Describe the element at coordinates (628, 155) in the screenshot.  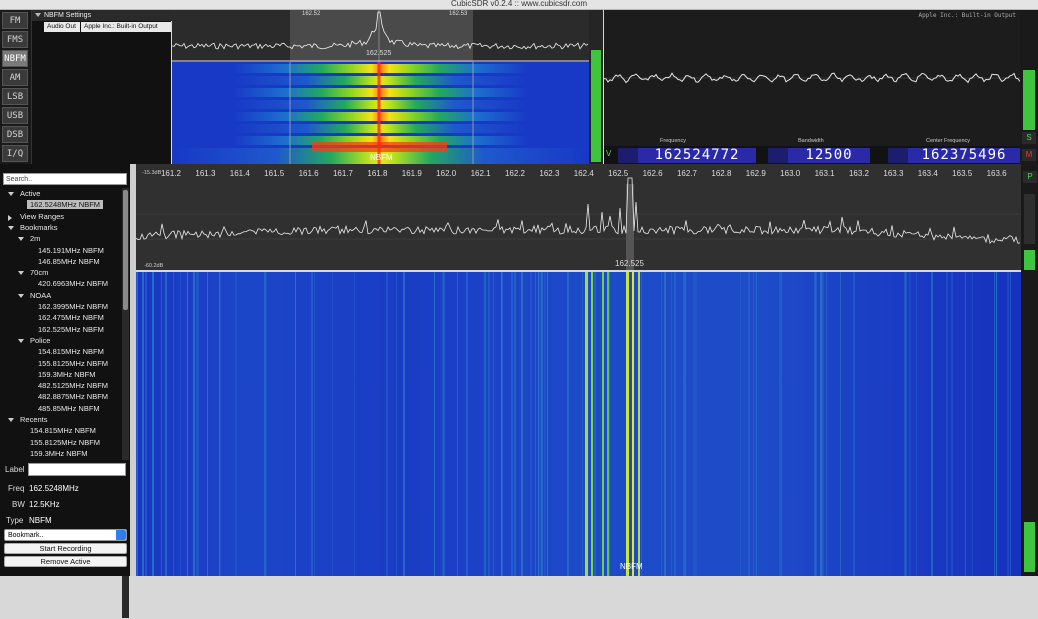
I see `digit-pad` at that location.